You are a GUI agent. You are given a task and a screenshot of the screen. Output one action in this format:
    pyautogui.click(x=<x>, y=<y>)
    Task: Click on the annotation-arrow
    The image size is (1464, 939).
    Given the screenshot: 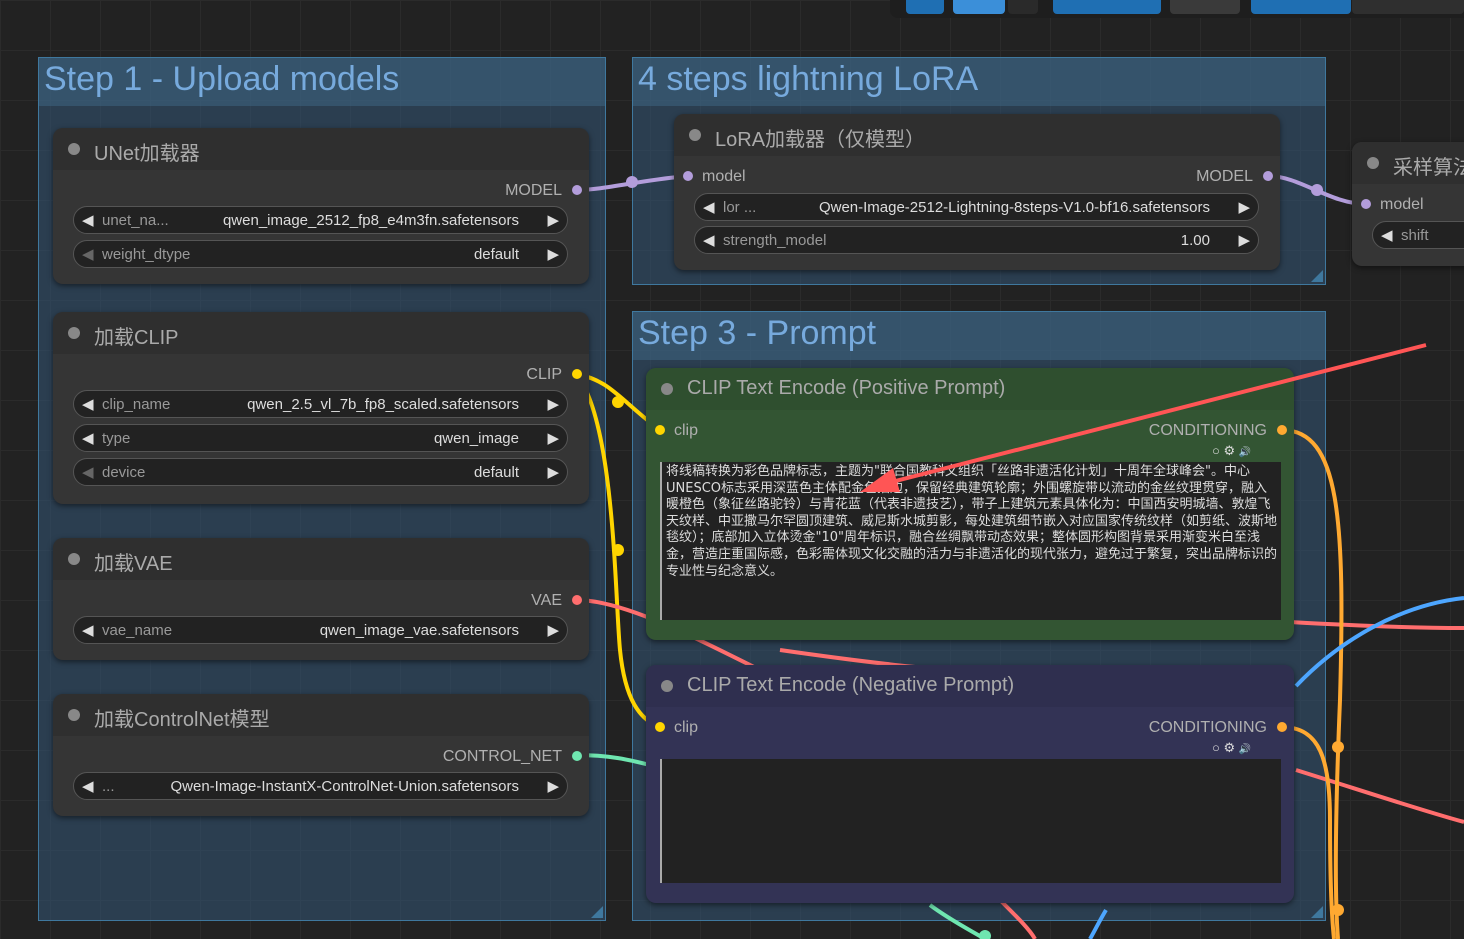 What is the action you would take?
    pyautogui.click(x=1143, y=417)
    